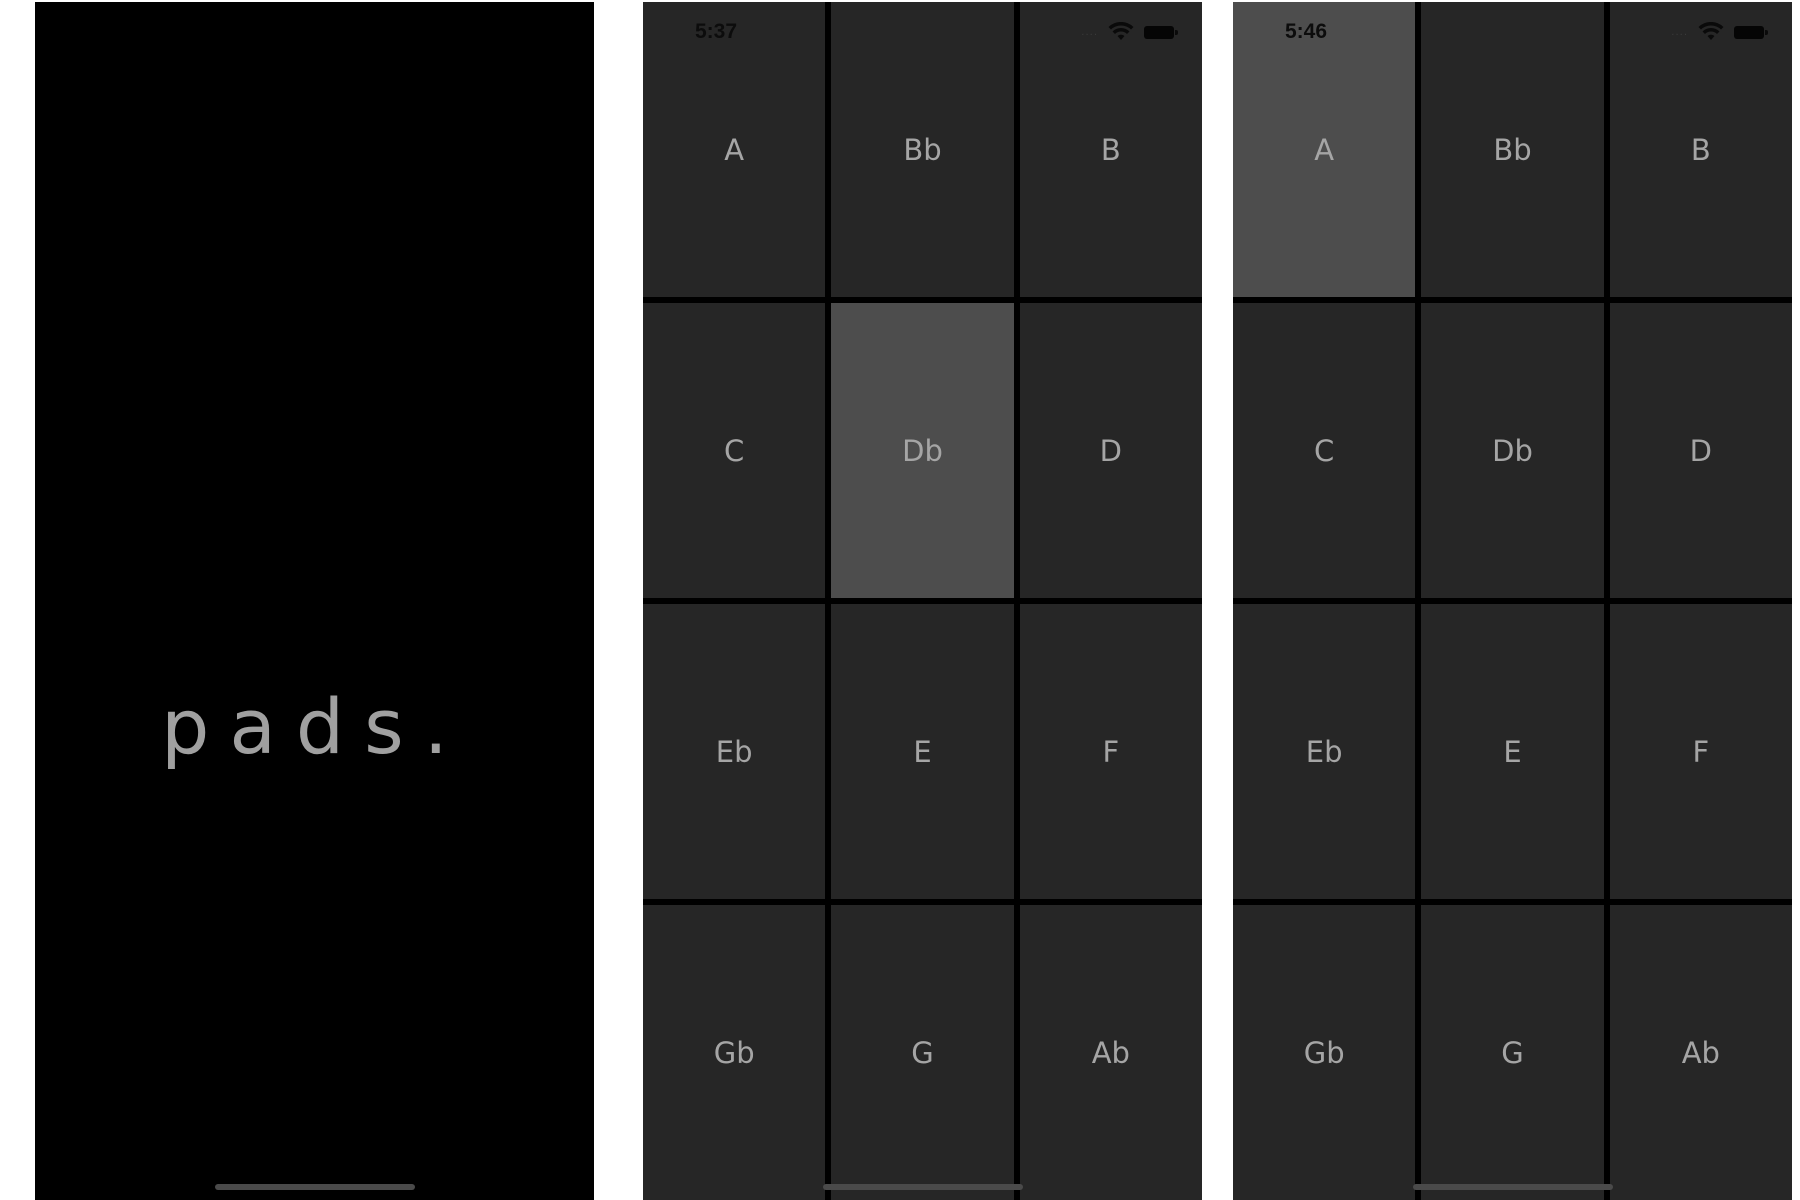 This screenshot has width=1800, height=1200. I want to click on app-logo-title: pads., so click(314, 726).